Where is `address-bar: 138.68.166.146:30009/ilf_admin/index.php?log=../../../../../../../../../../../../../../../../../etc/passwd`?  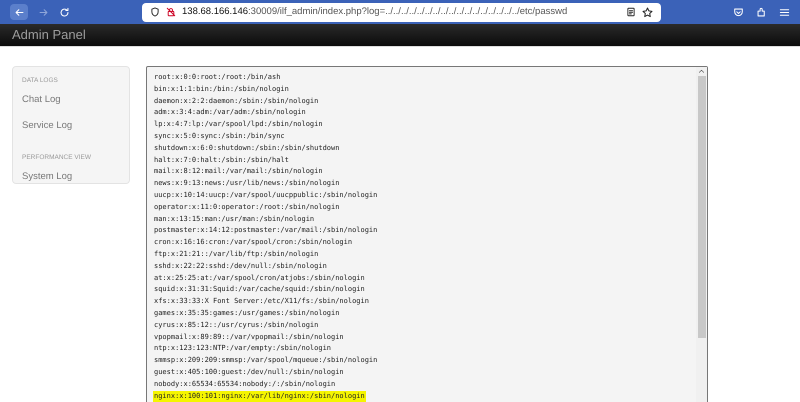
address-bar: 138.68.166.146:30009/ilf_admin/index.php?log=../../../../../../../../../../../../../../../../../etc/passwd is located at coordinates (401, 12).